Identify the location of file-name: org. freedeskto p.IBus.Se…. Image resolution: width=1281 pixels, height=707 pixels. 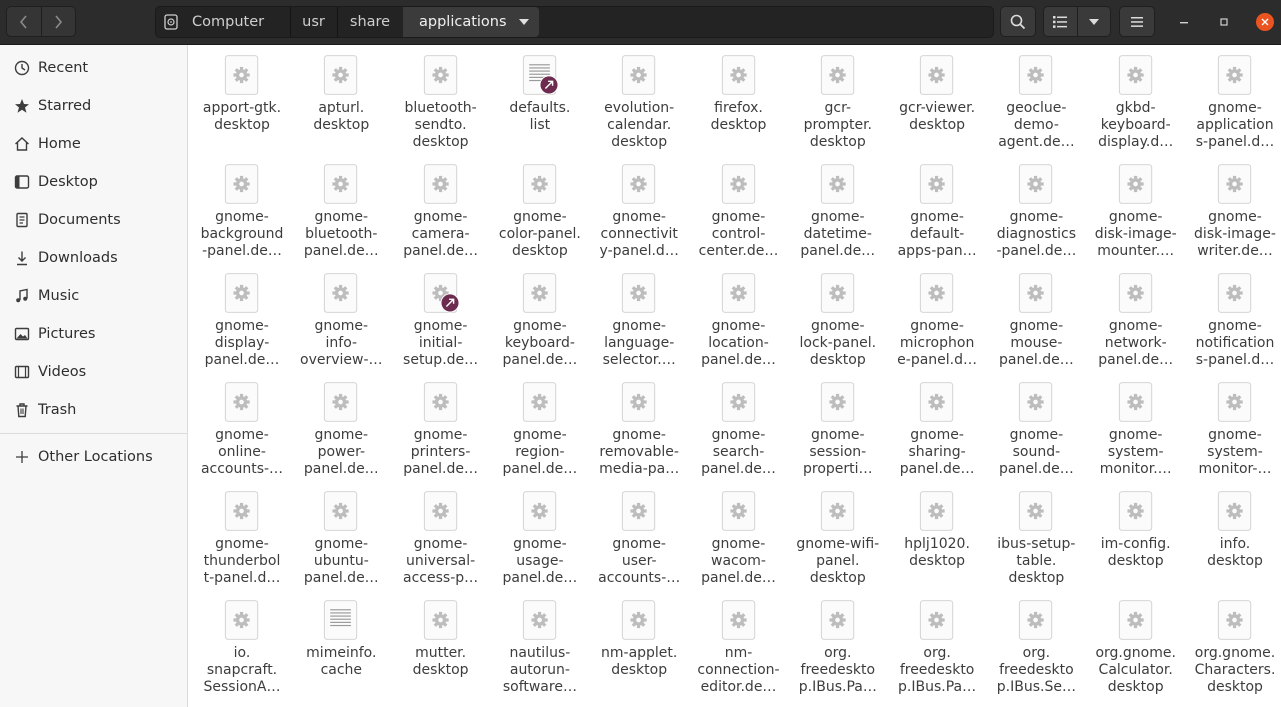
(1036, 670).